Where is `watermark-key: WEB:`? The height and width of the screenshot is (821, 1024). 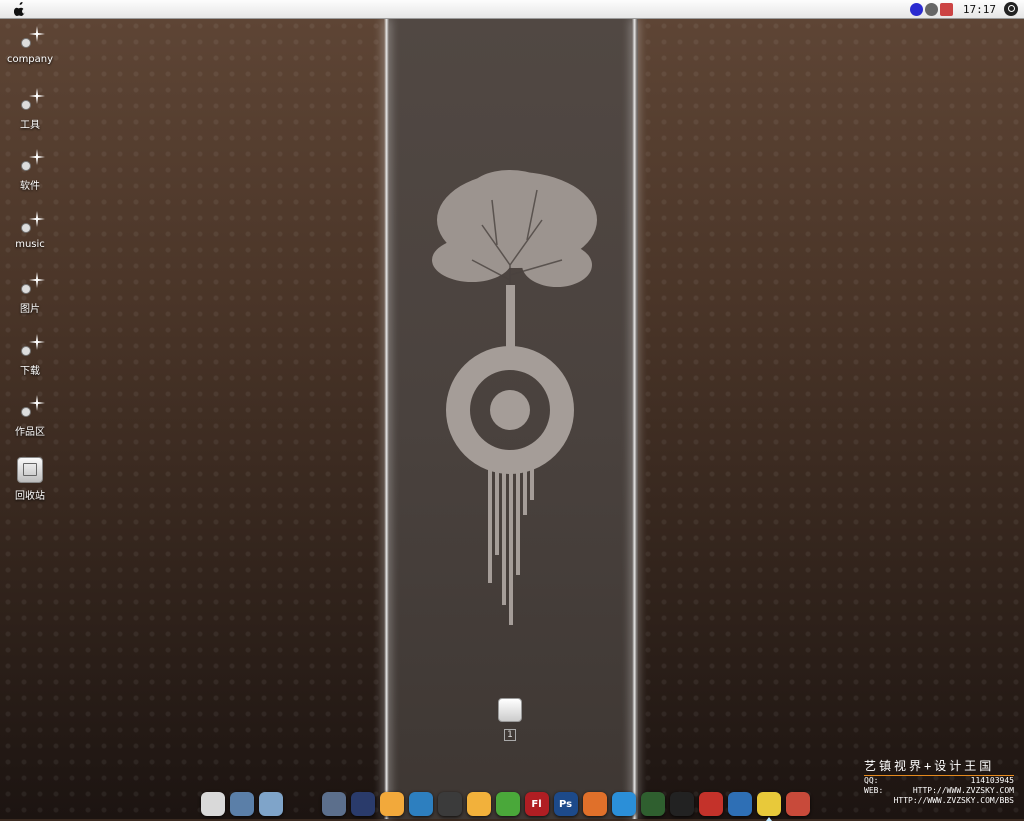 watermark-key: WEB: is located at coordinates (874, 790).